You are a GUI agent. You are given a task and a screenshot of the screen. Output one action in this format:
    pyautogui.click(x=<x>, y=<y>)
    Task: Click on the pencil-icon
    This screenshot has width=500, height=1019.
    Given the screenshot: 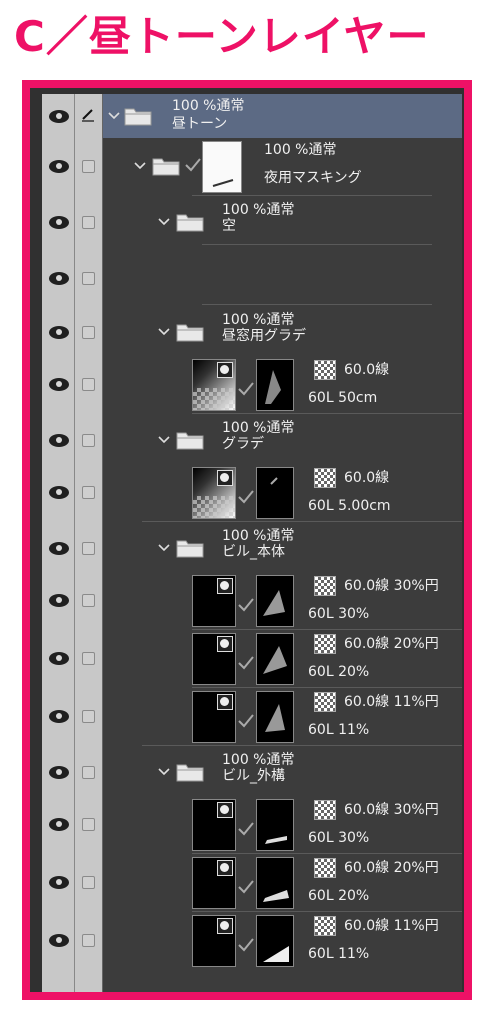 What is the action you would take?
    pyautogui.click(x=88, y=115)
    